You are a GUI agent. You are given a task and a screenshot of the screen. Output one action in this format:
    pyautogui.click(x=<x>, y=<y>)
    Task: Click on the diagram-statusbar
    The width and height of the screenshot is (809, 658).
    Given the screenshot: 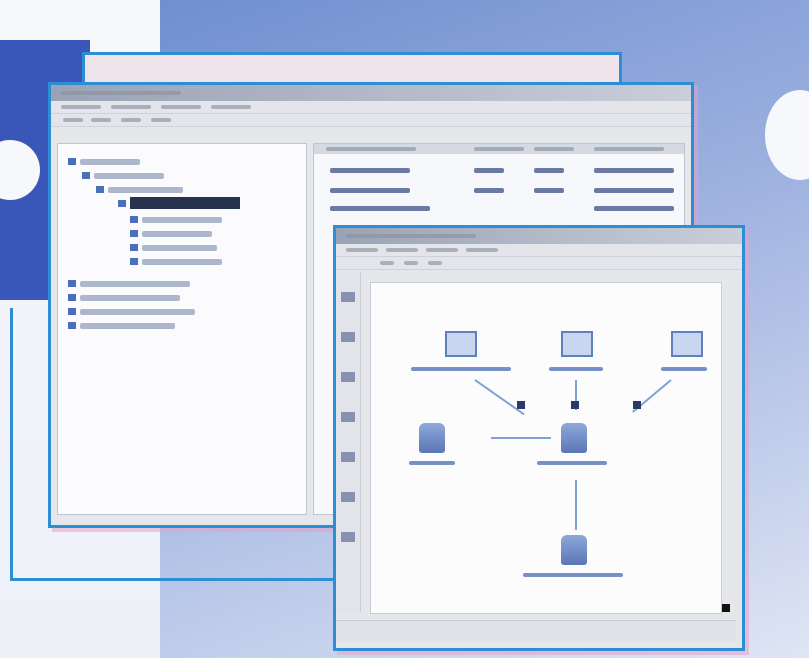 What is the action you would take?
    pyautogui.click(x=536, y=630)
    